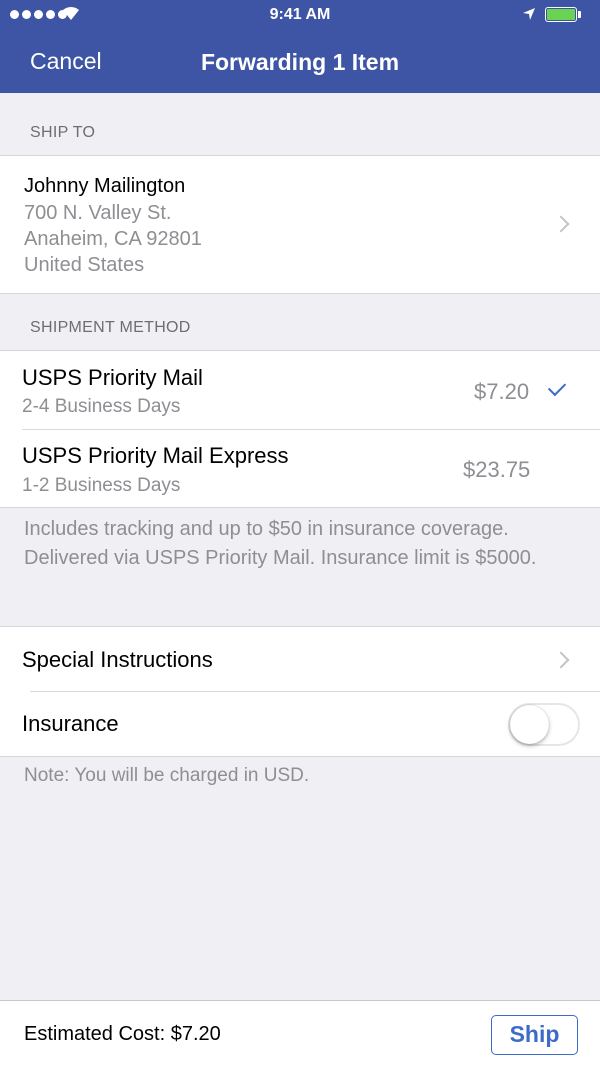  I want to click on ship-button: Ship, so click(534, 1035).